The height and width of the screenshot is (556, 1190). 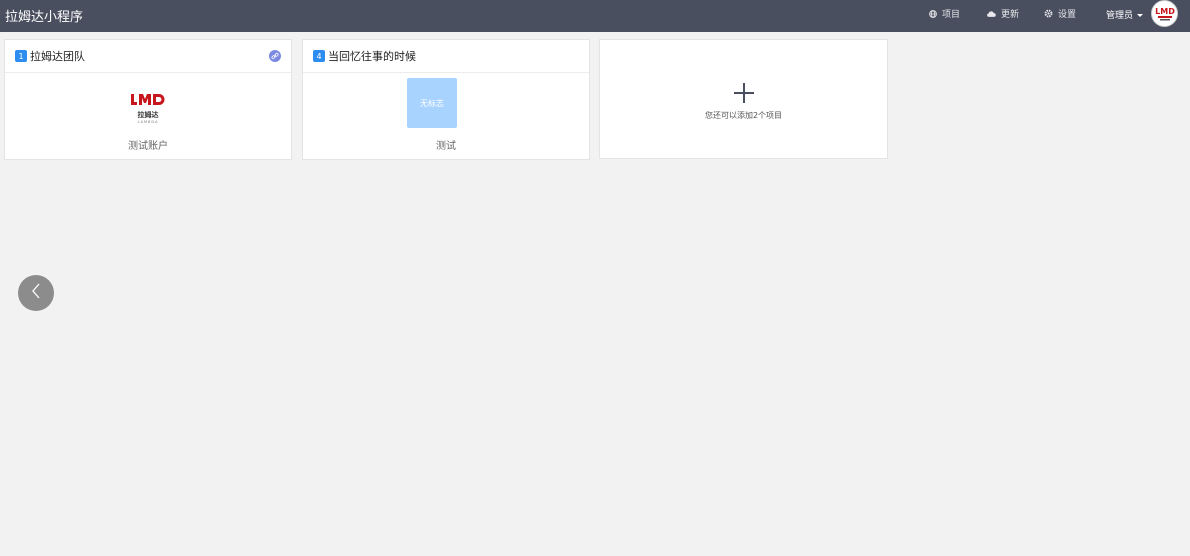 I want to click on project-card-header: 4 当回忆往事的时候, so click(x=446, y=56).